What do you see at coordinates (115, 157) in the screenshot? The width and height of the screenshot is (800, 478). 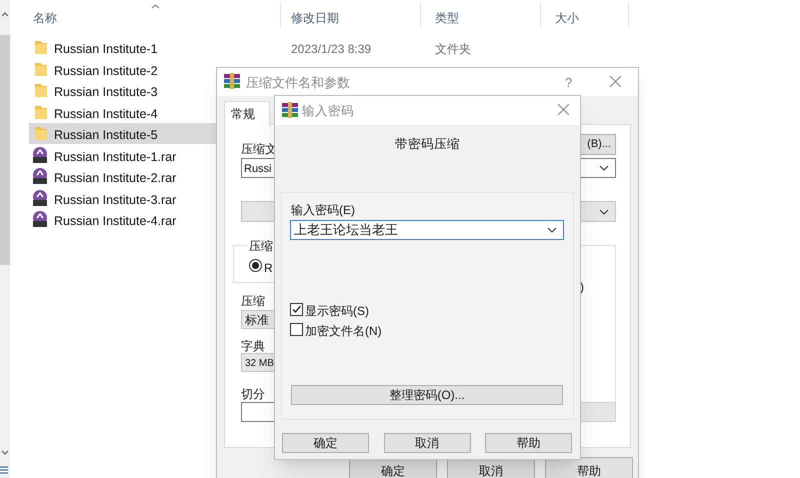 I see `file-name: Russian Institute-1.rar` at bounding box center [115, 157].